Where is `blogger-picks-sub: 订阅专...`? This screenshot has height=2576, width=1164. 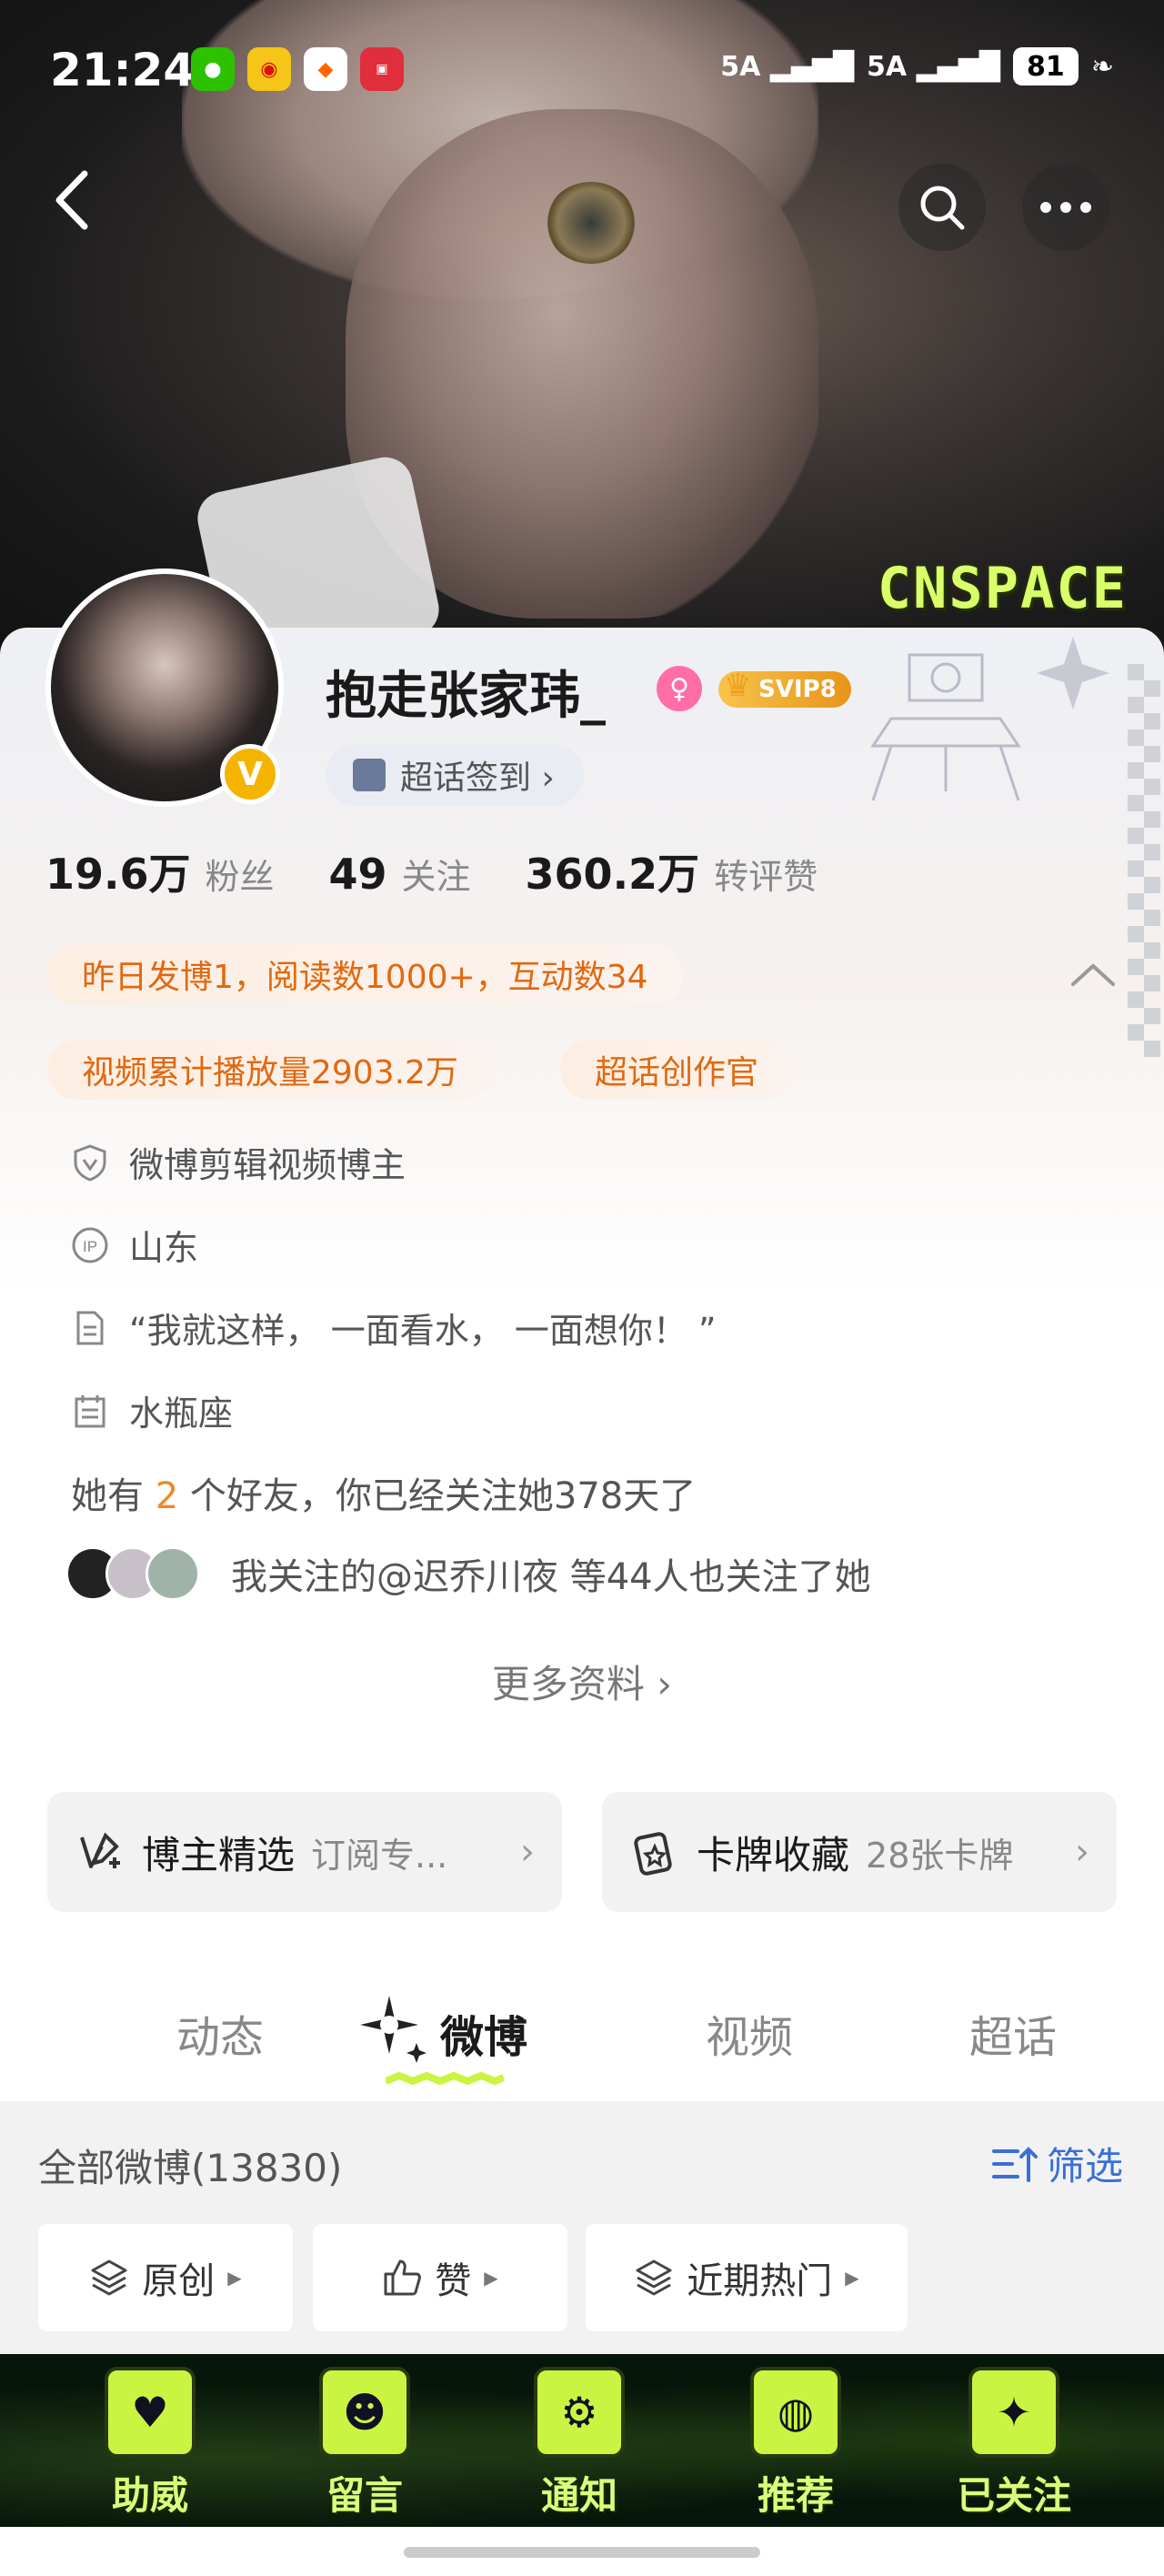 blogger-picks-sub: 订阅专... is located at coordinates (380, 1855).